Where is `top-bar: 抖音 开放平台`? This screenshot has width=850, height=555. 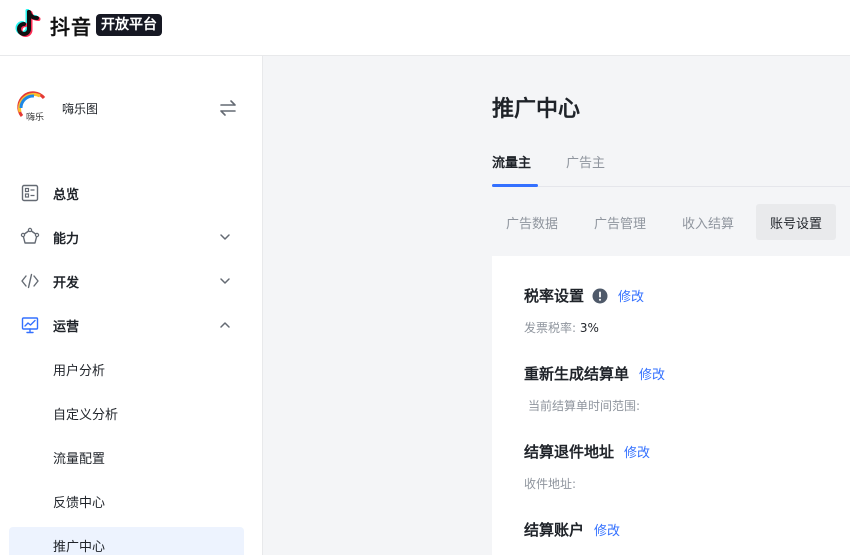 top-bar: 抖音 开放平台 is located at coordinates (425, 28).